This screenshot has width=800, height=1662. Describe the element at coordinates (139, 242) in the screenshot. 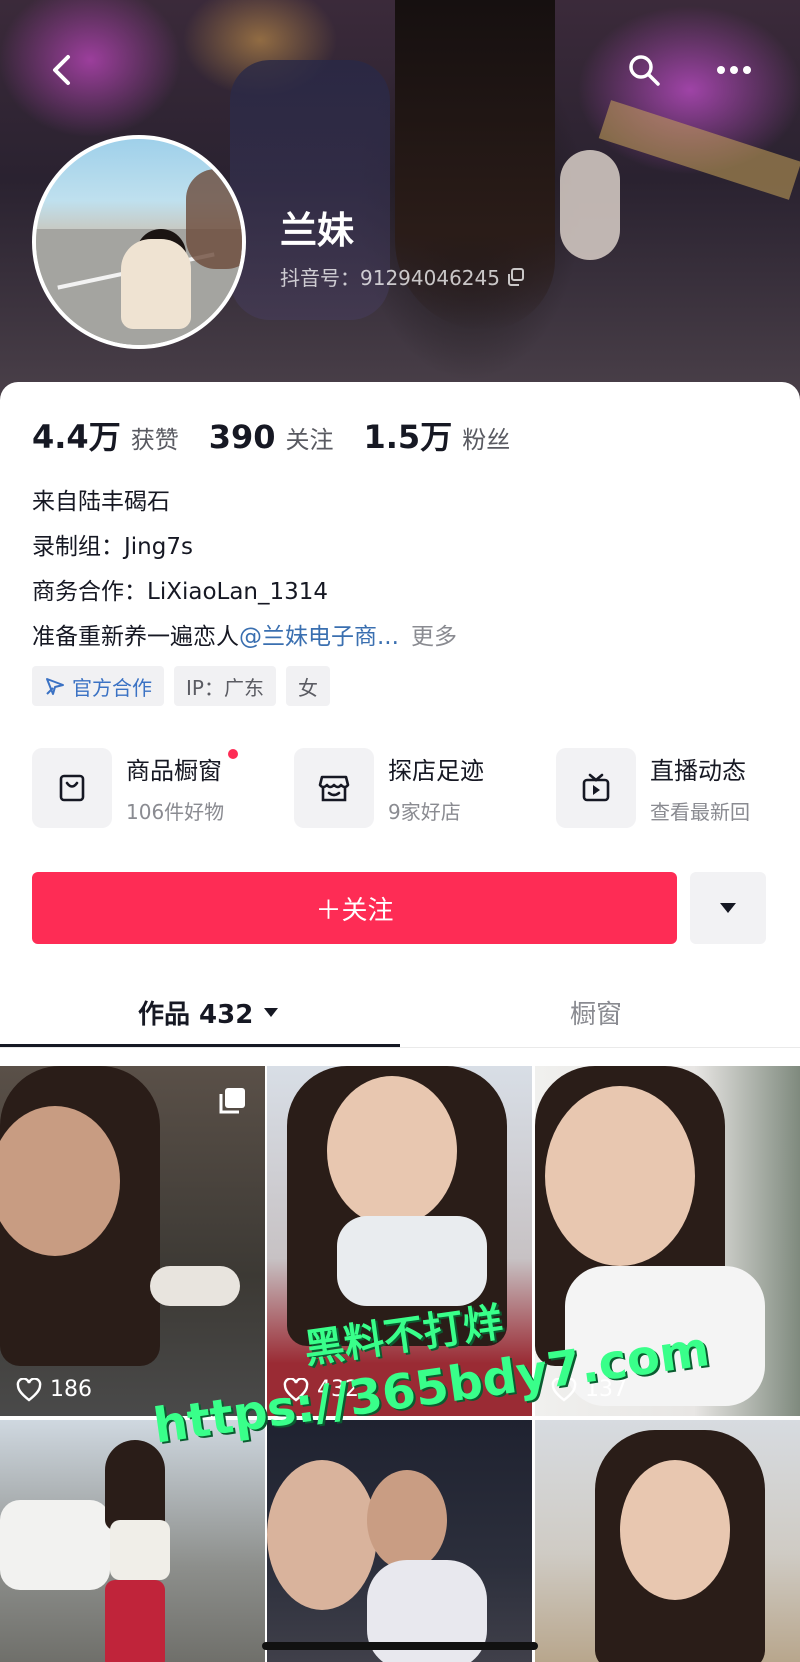

I see `avatar` at that location.